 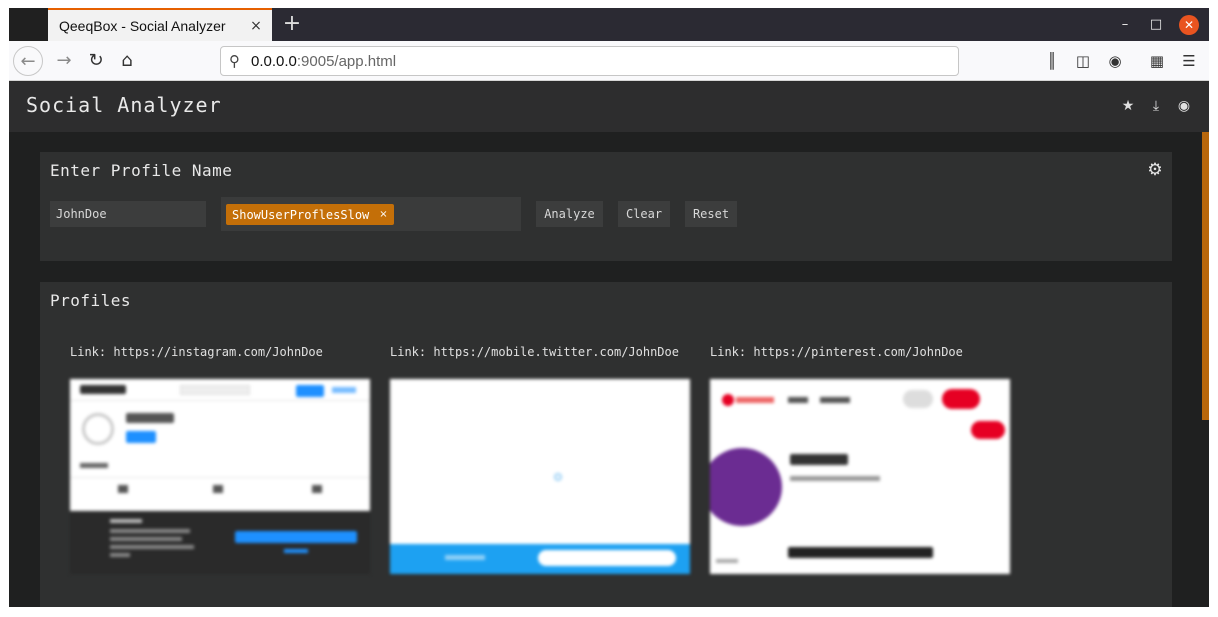 I want to click on panel-title: Enter Profile Name, so click(x=141, y=170).